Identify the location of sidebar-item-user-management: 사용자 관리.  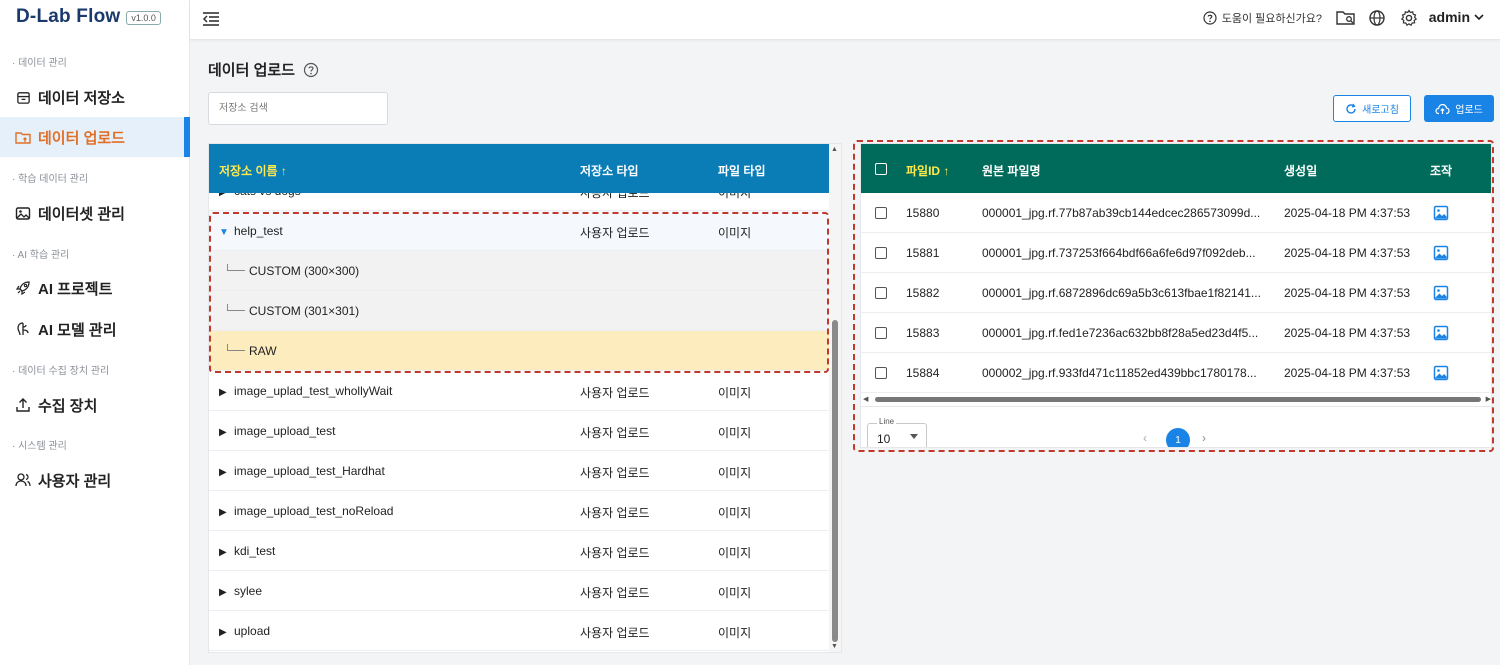
(95, 480).